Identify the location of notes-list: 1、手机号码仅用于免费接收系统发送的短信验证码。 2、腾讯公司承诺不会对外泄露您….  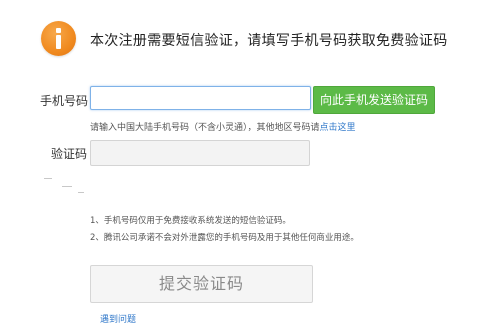
(224, 230).